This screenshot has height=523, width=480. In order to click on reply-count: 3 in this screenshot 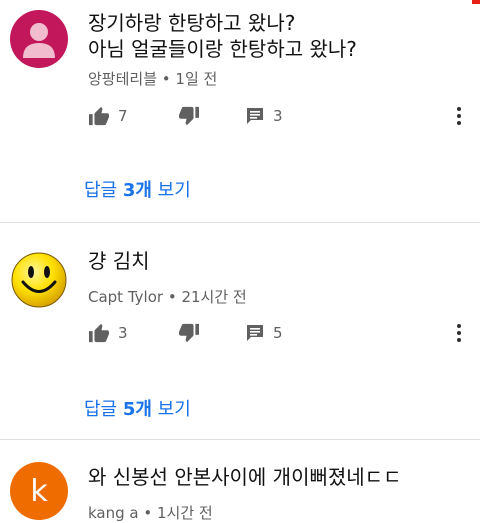, I will do `click(278, 116)`.